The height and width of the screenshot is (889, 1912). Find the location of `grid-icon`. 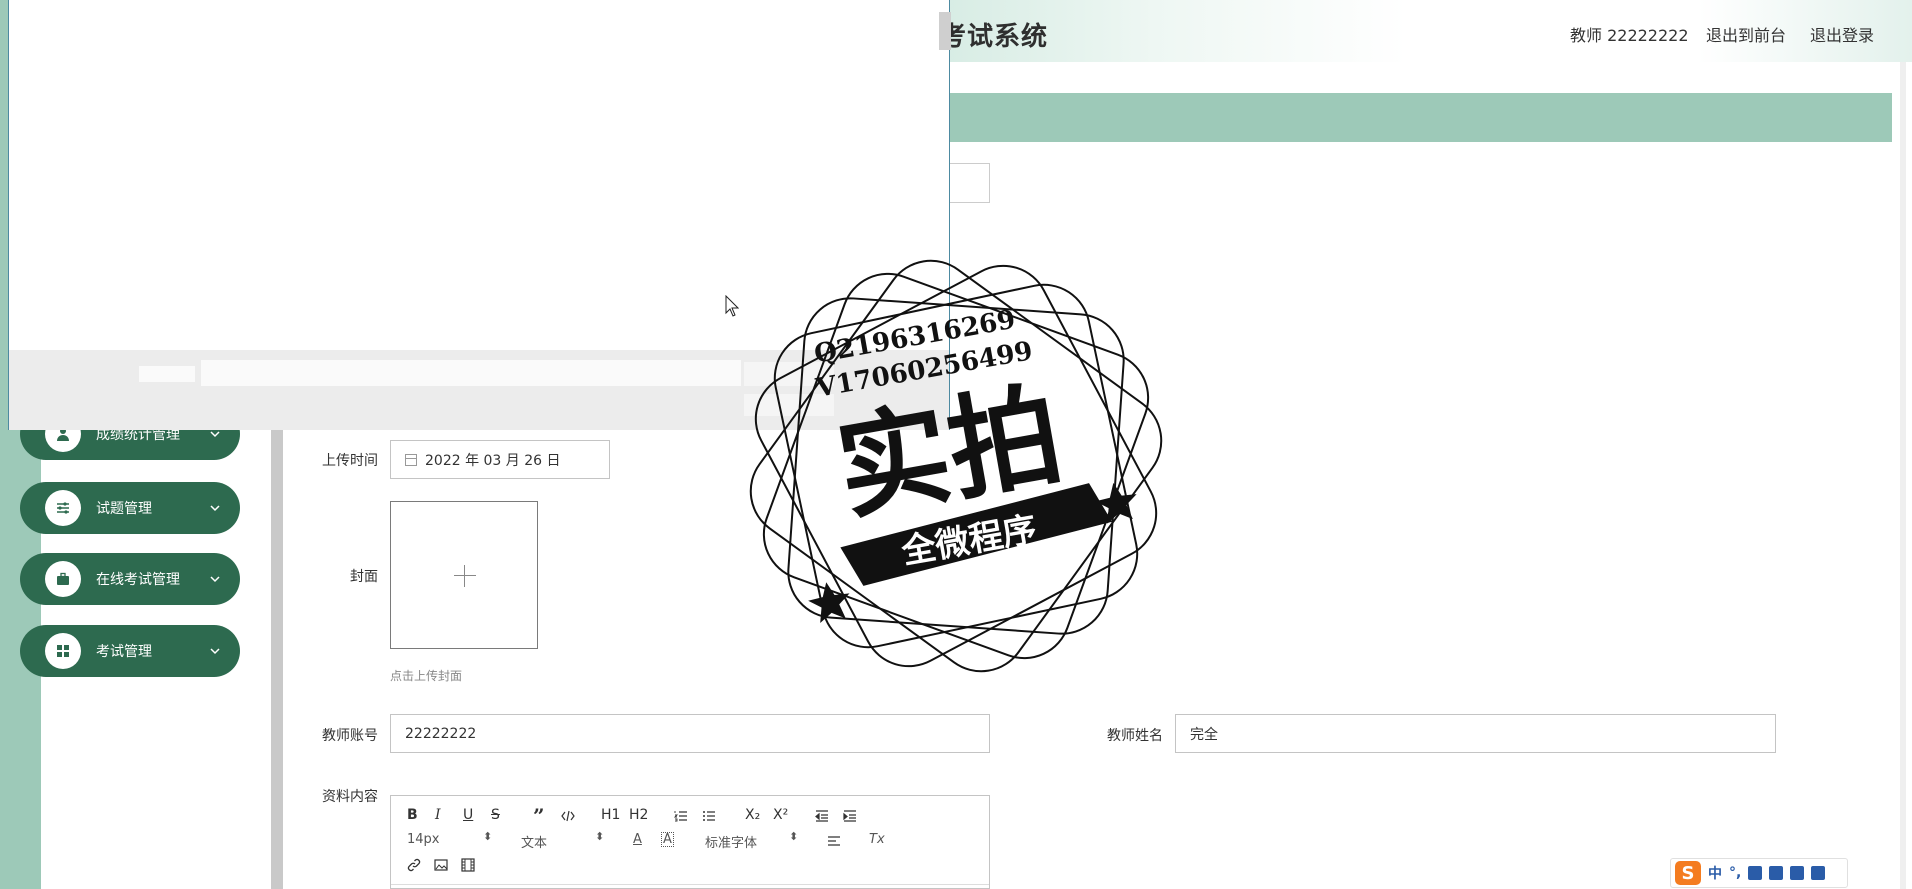

grid-icon is located at coordinates (63, 651).